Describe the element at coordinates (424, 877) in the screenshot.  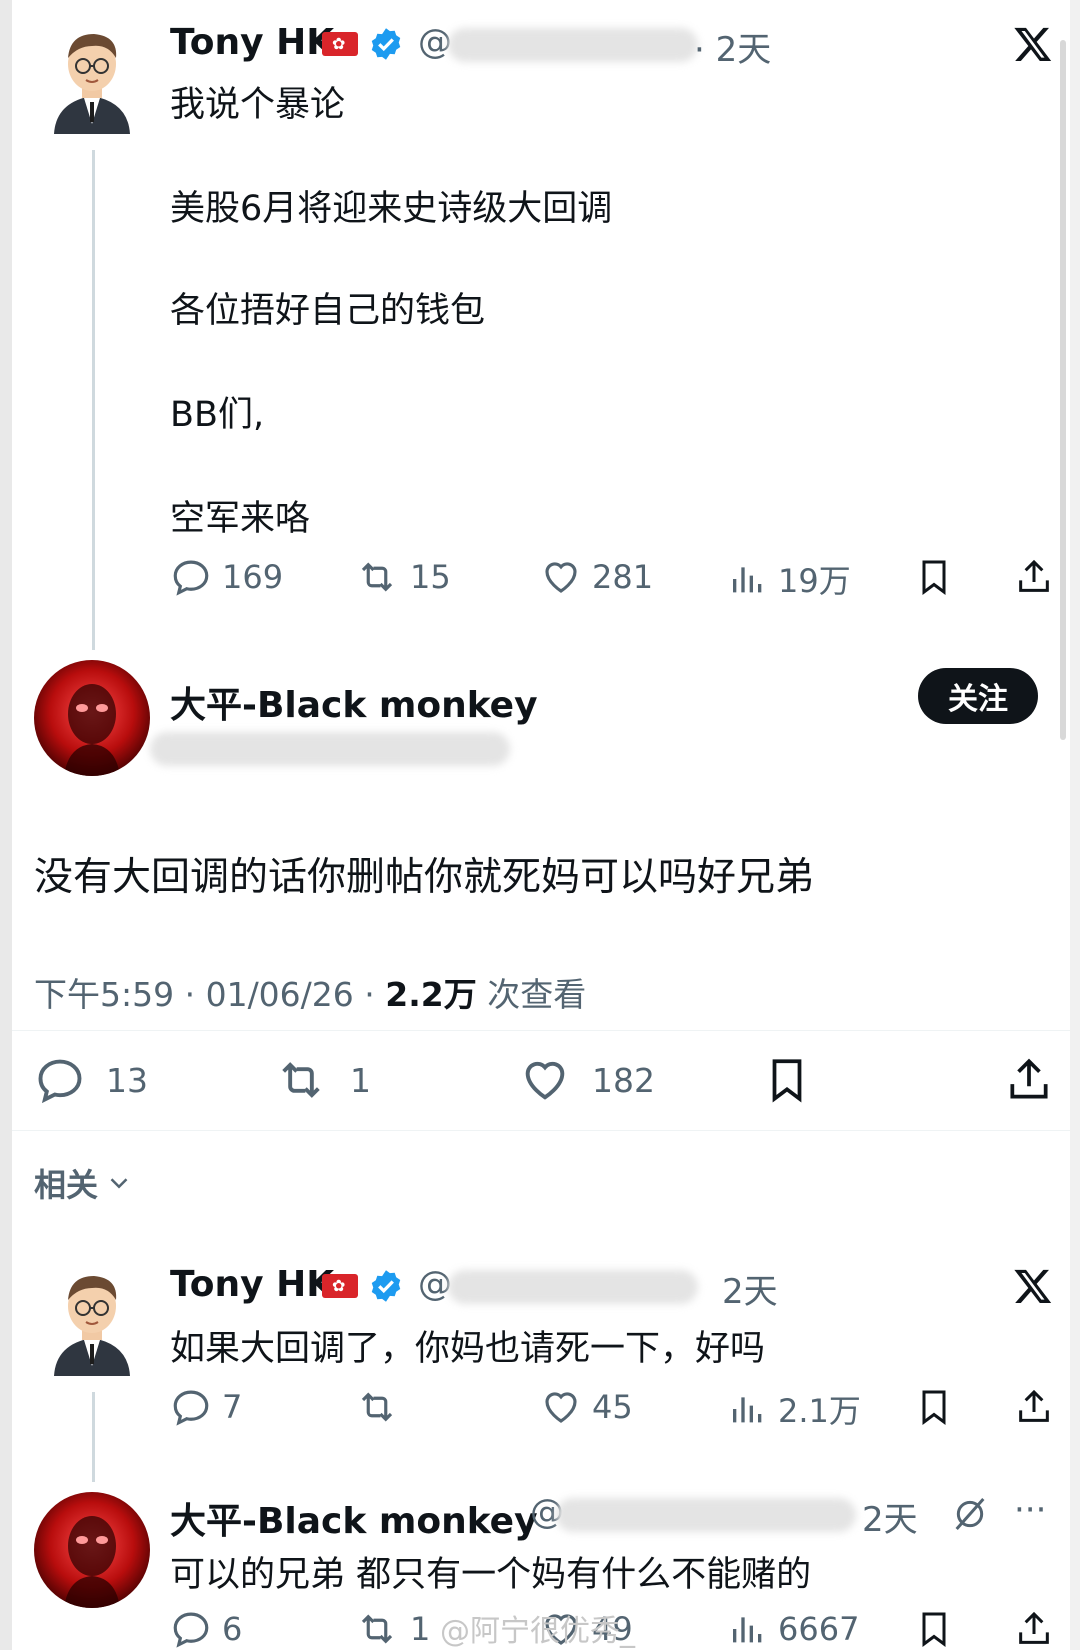
I see `reply-text: 没有大回调的话你删帖你就死妈可以吗好兄弟` at that location.